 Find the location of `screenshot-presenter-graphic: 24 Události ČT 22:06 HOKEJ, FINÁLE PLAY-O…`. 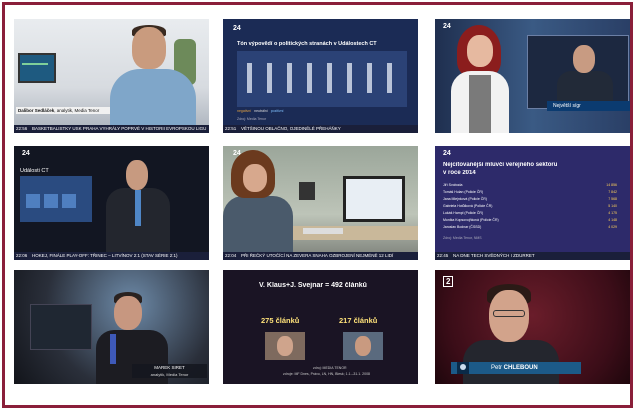

screenshot-presenter-graphic: 24 Události ČT 22:06 HOKEJ, FINÁLE PLAY-O… is located at coordinates (111, 203).